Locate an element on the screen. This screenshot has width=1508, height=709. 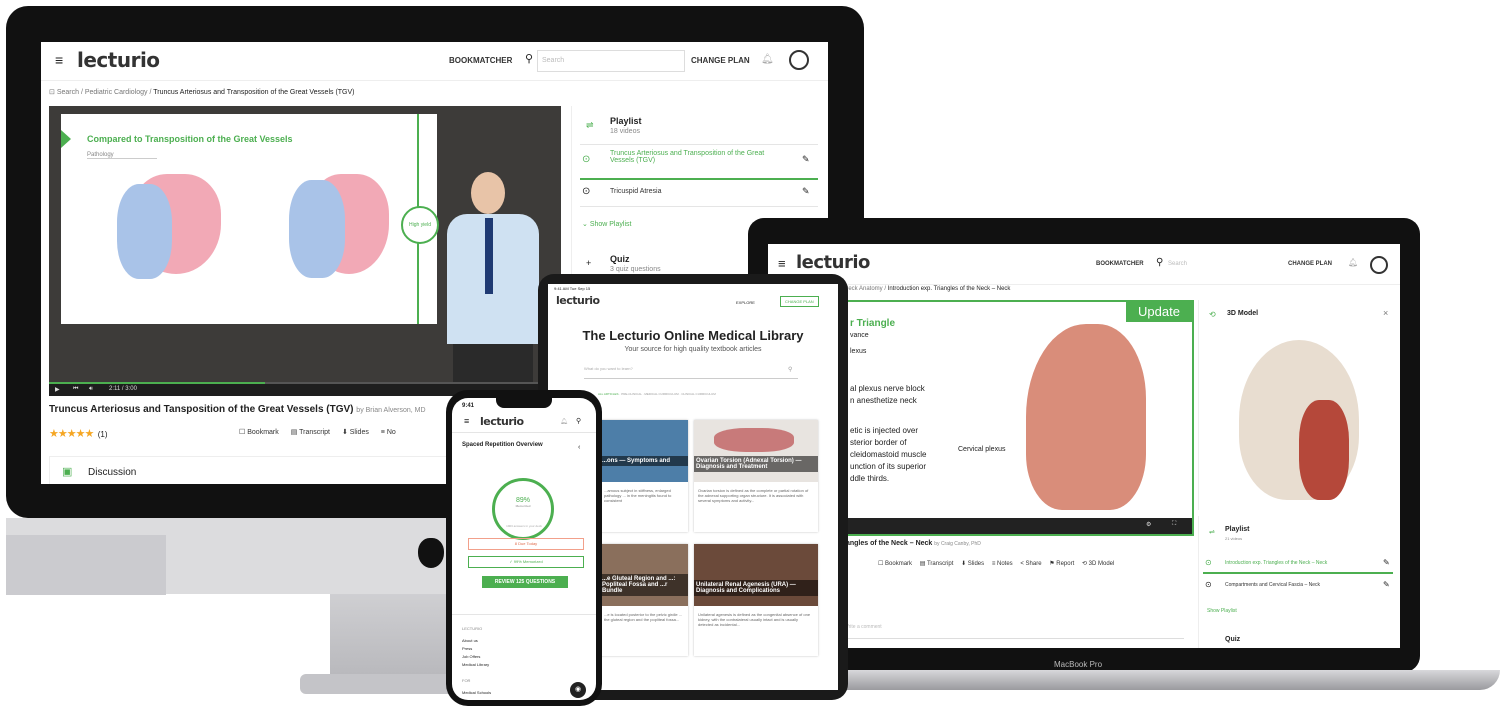
play-icon: ▶ is located at coordinates (57, 389).